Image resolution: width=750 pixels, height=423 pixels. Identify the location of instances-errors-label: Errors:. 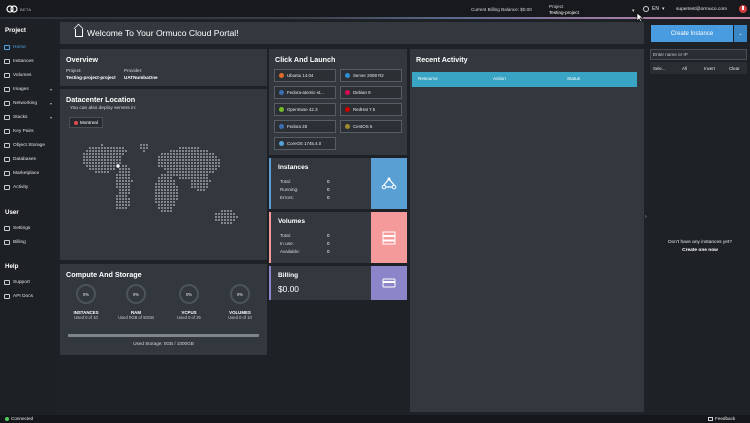
(287, 197).